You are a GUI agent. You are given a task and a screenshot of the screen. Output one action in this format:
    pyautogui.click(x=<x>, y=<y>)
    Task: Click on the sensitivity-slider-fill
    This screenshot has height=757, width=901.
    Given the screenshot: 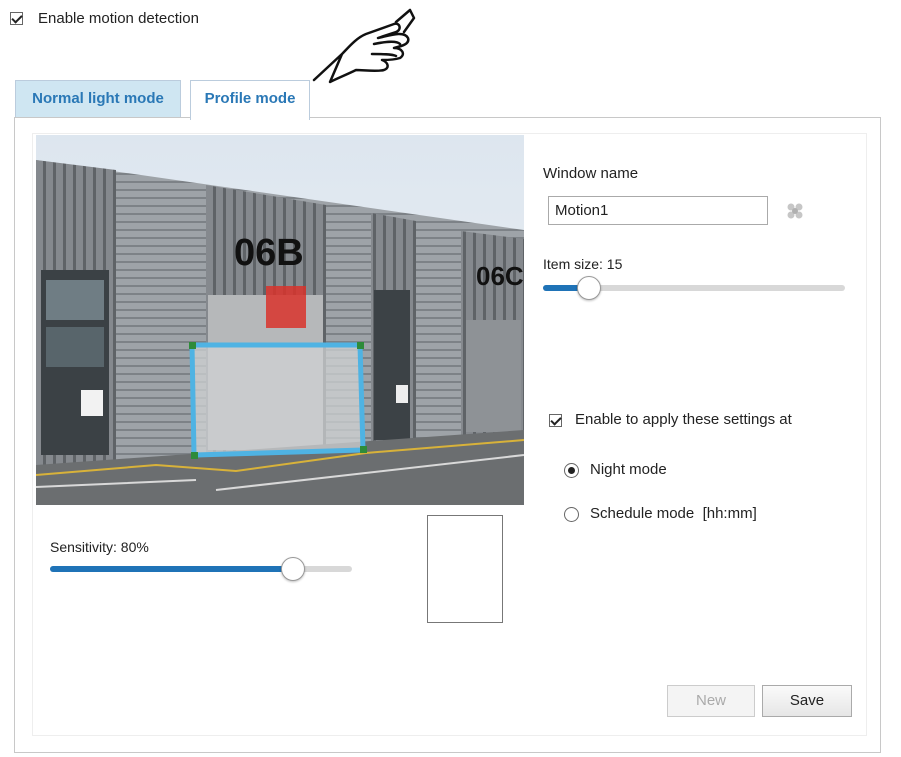 What is the action you would take?
    pyautogui.click(x=171, y=569)
    